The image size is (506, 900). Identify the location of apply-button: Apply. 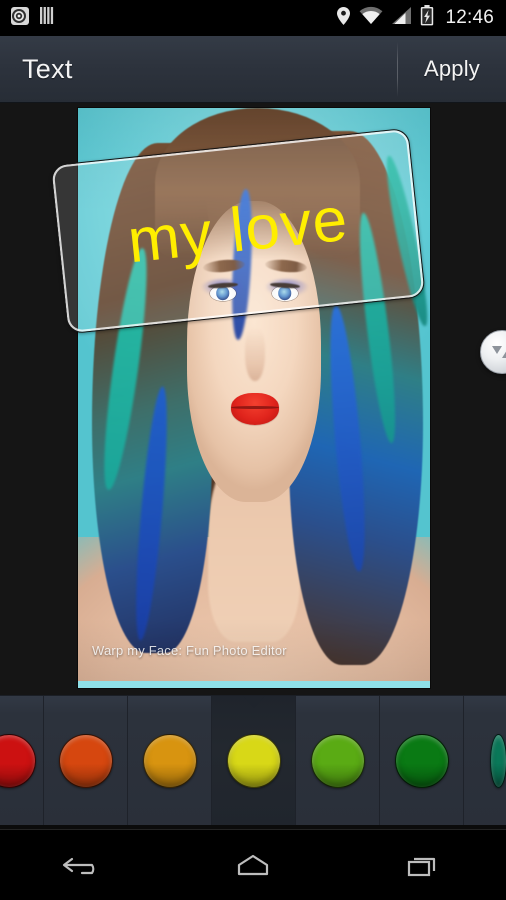
(452, 69).